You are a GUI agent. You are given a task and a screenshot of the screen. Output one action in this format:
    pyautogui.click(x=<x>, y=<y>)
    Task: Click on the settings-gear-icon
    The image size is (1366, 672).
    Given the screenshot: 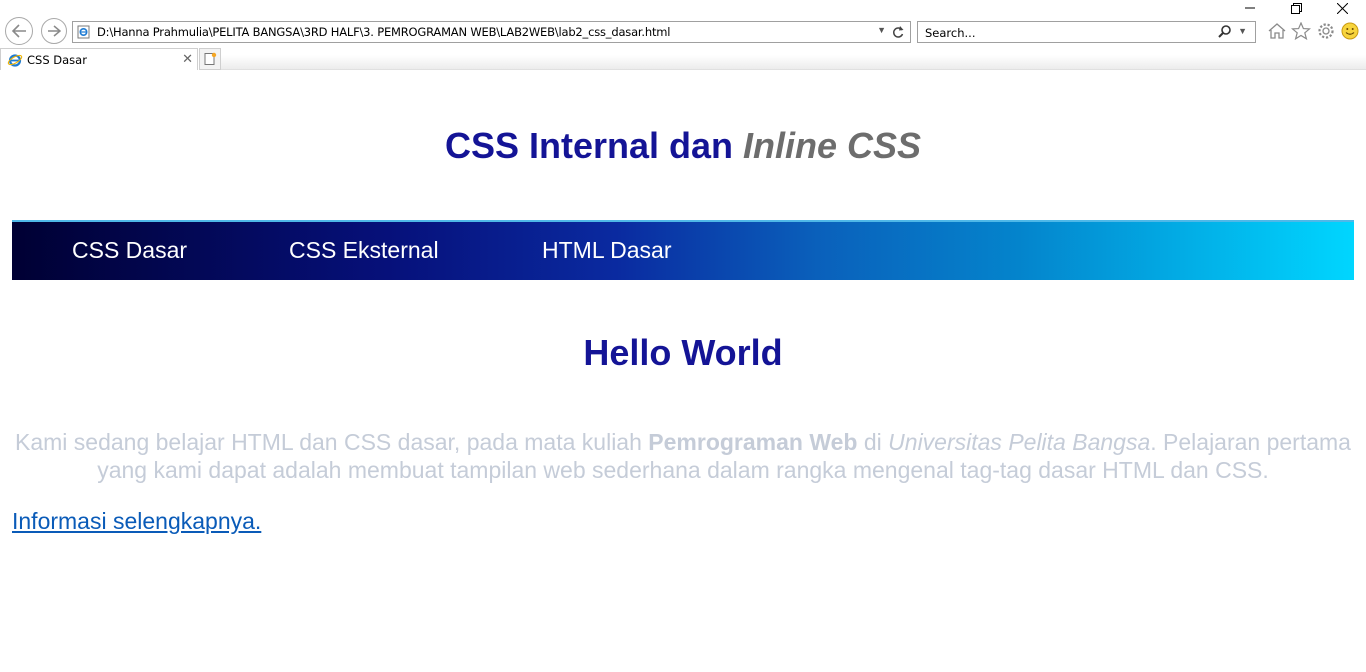 What is the action you would take?
    pyautogui.click(x=1326, y=31)
    